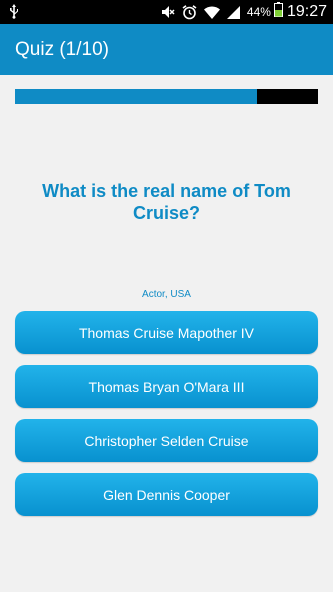 Image resolution: width=333 pixels, height=592 pixels. Describe the element at coordinates (278, 12) in the screenshot. I see `battery-icon` at that location.